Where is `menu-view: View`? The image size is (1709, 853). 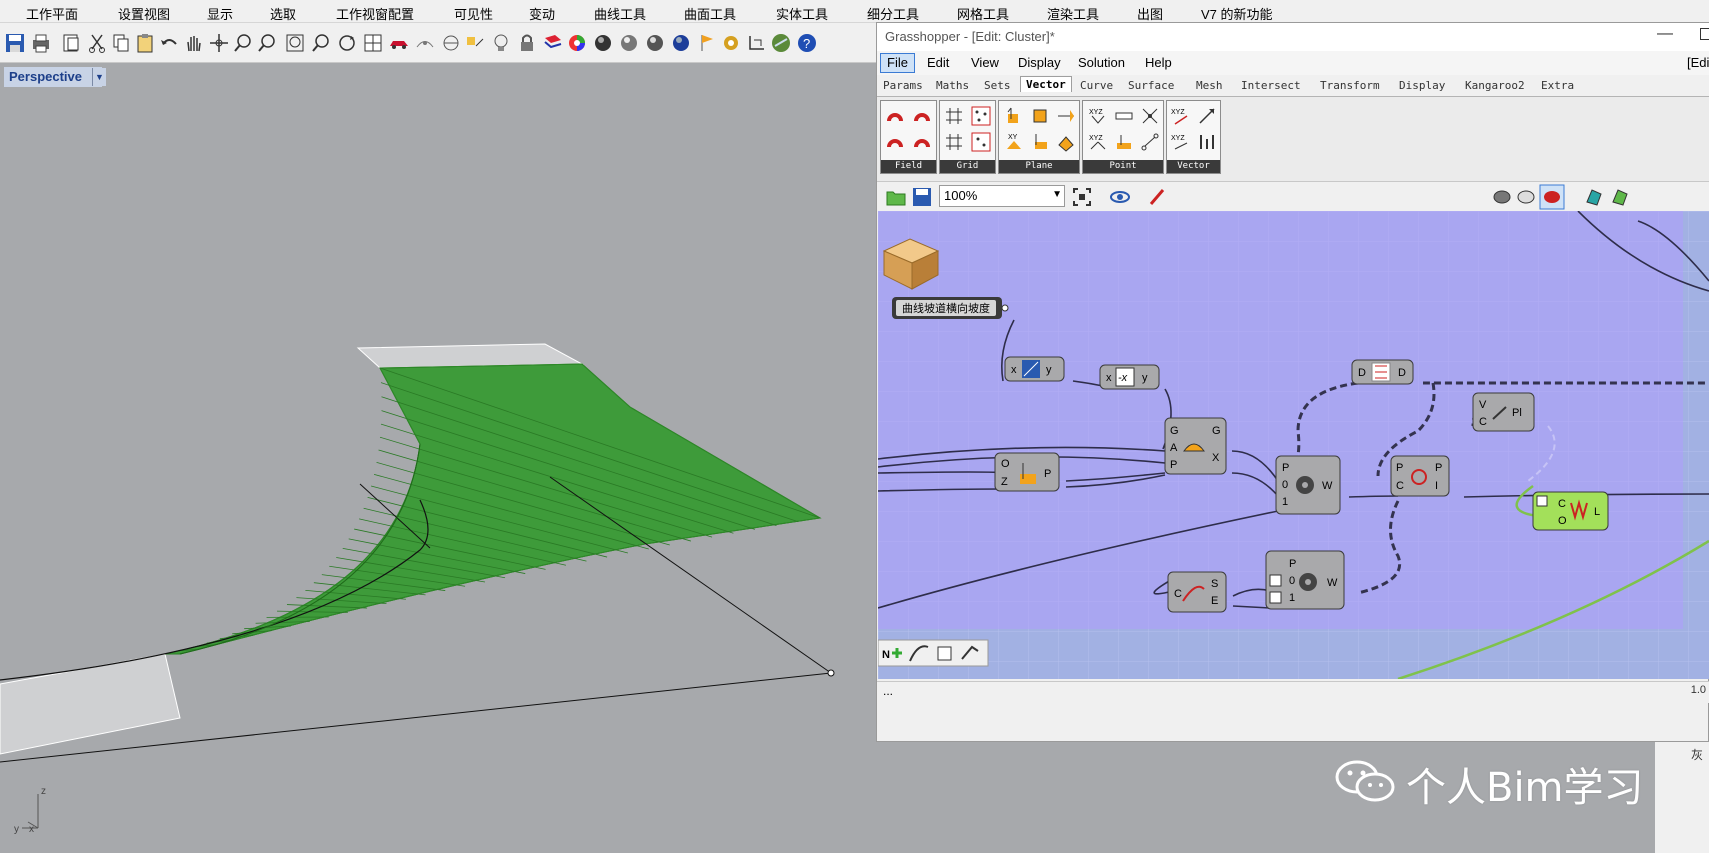 menu-view: View is located at coordinates (985, 62).